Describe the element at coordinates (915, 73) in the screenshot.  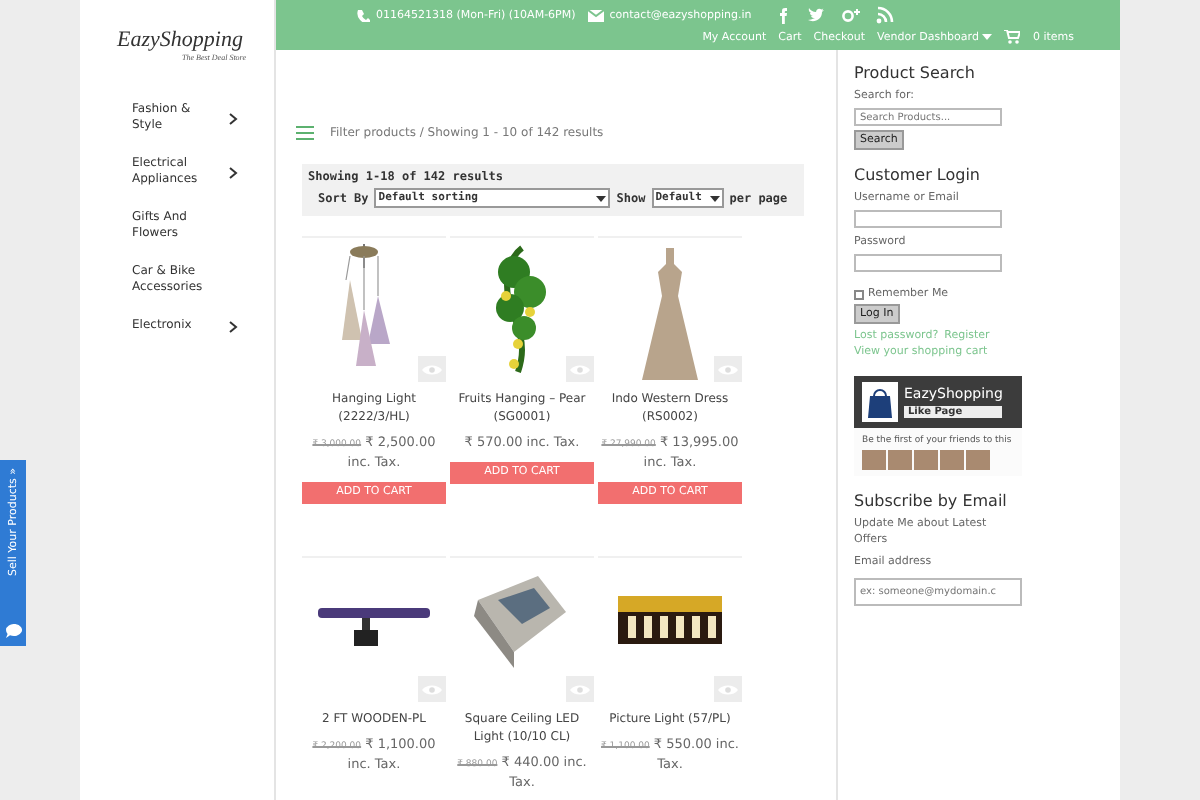
I see `widget-title: Product Search` at that location.